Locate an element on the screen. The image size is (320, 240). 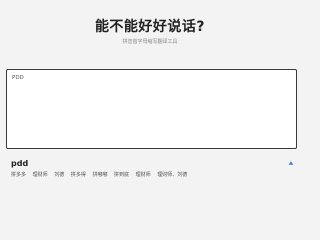
result-word: pdd is located at coordinates (20, 163).